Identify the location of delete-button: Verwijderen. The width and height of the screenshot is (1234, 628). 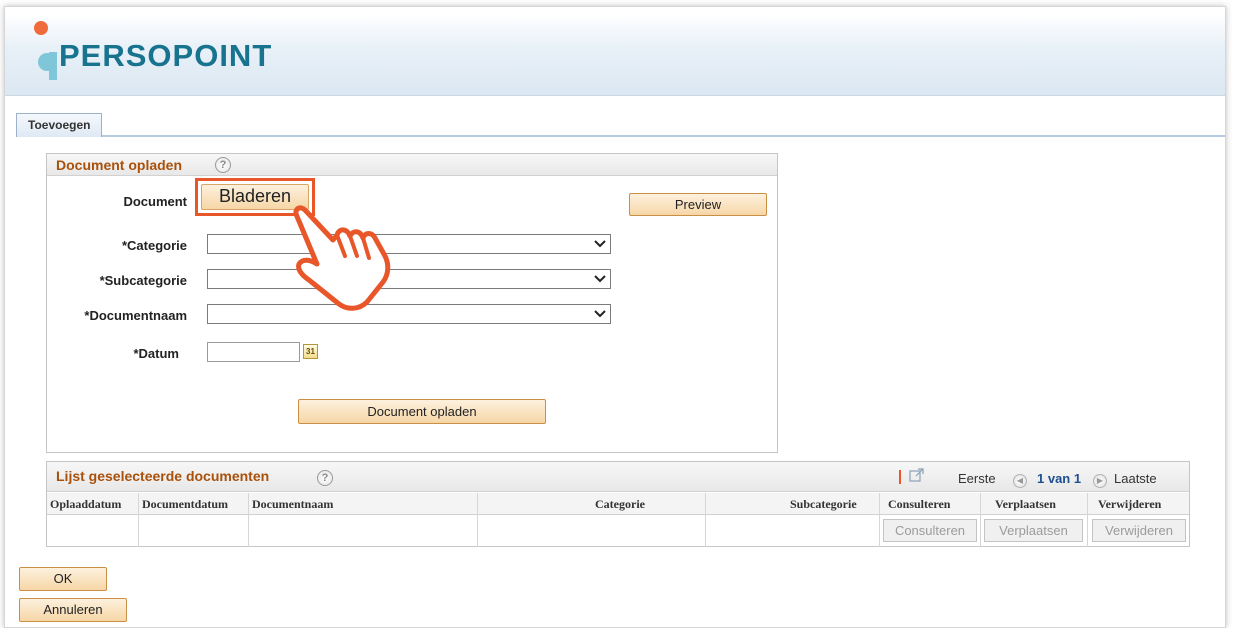
(1139, 530).